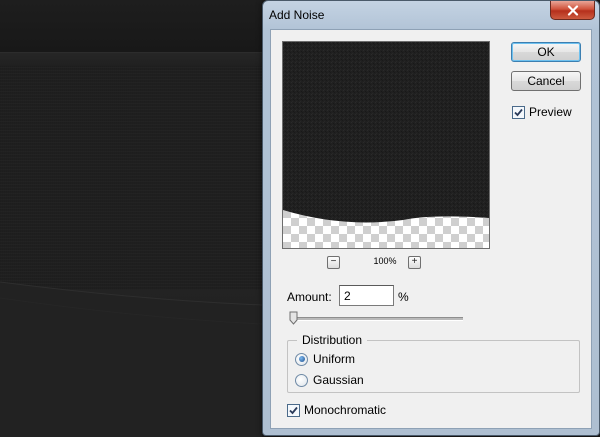 This screenshot has width=600, height=437. Describe the element at coordinates (332, 340) in the screenshot. I see `distribution-title: Distribution` at that location.